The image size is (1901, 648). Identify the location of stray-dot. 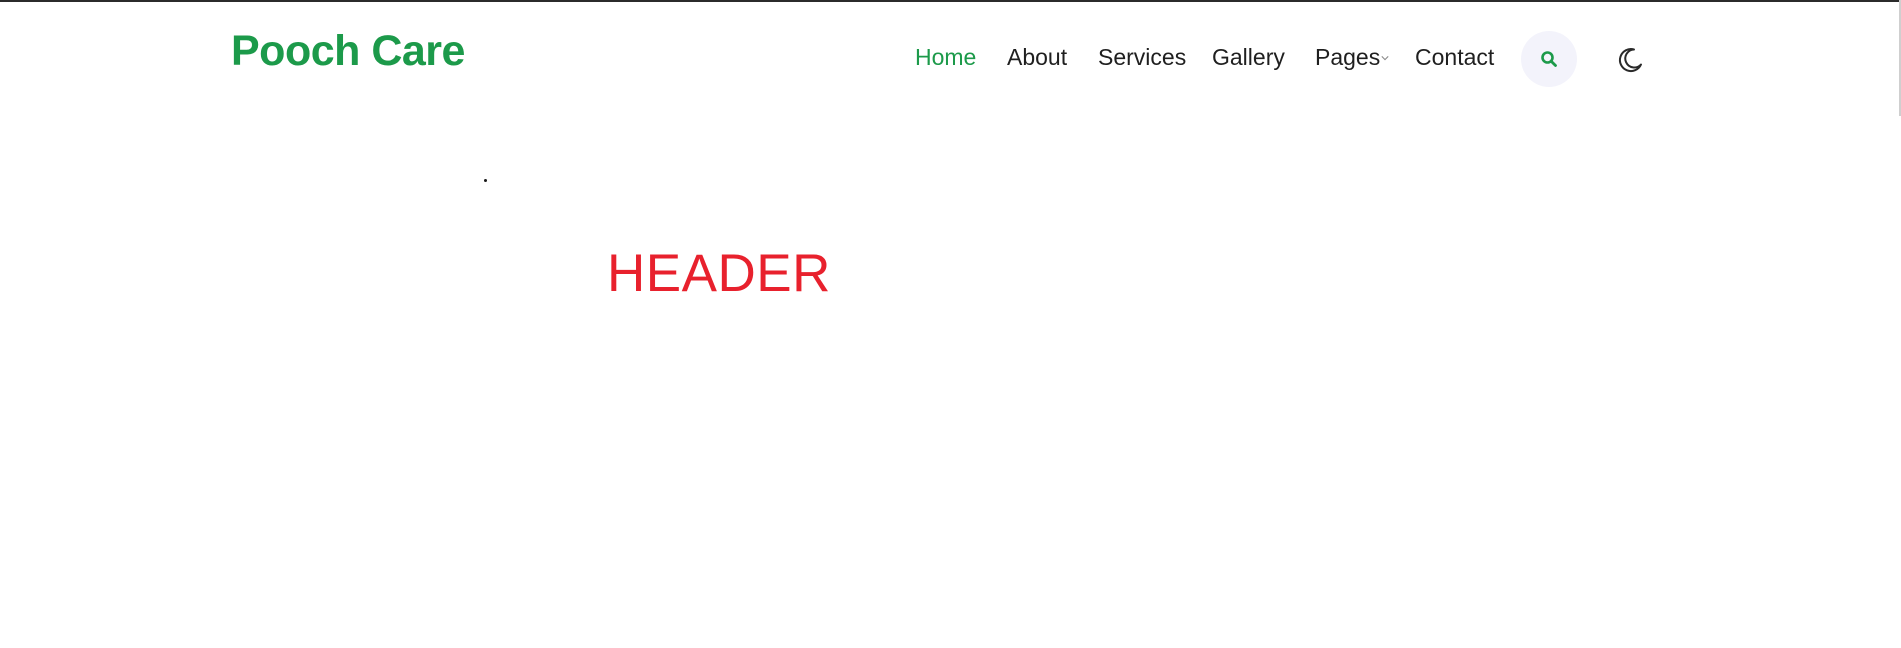
(485, 180).